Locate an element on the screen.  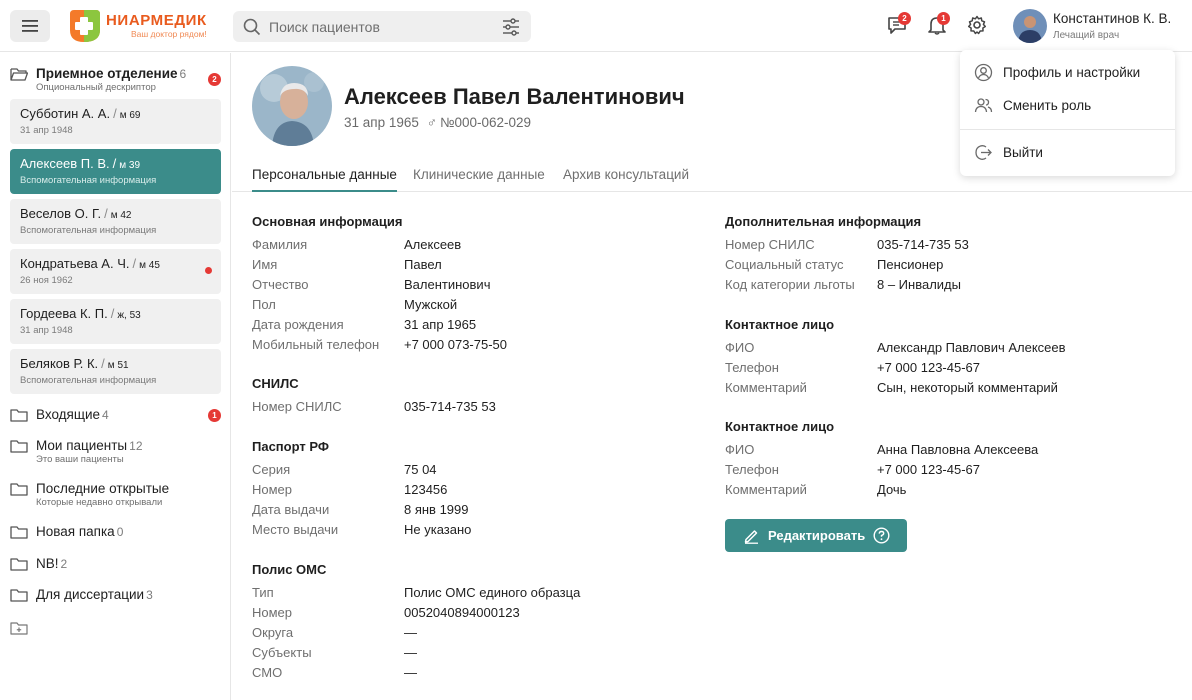
field-value: 31 апр 1965 is located at coordinates (440, 324).